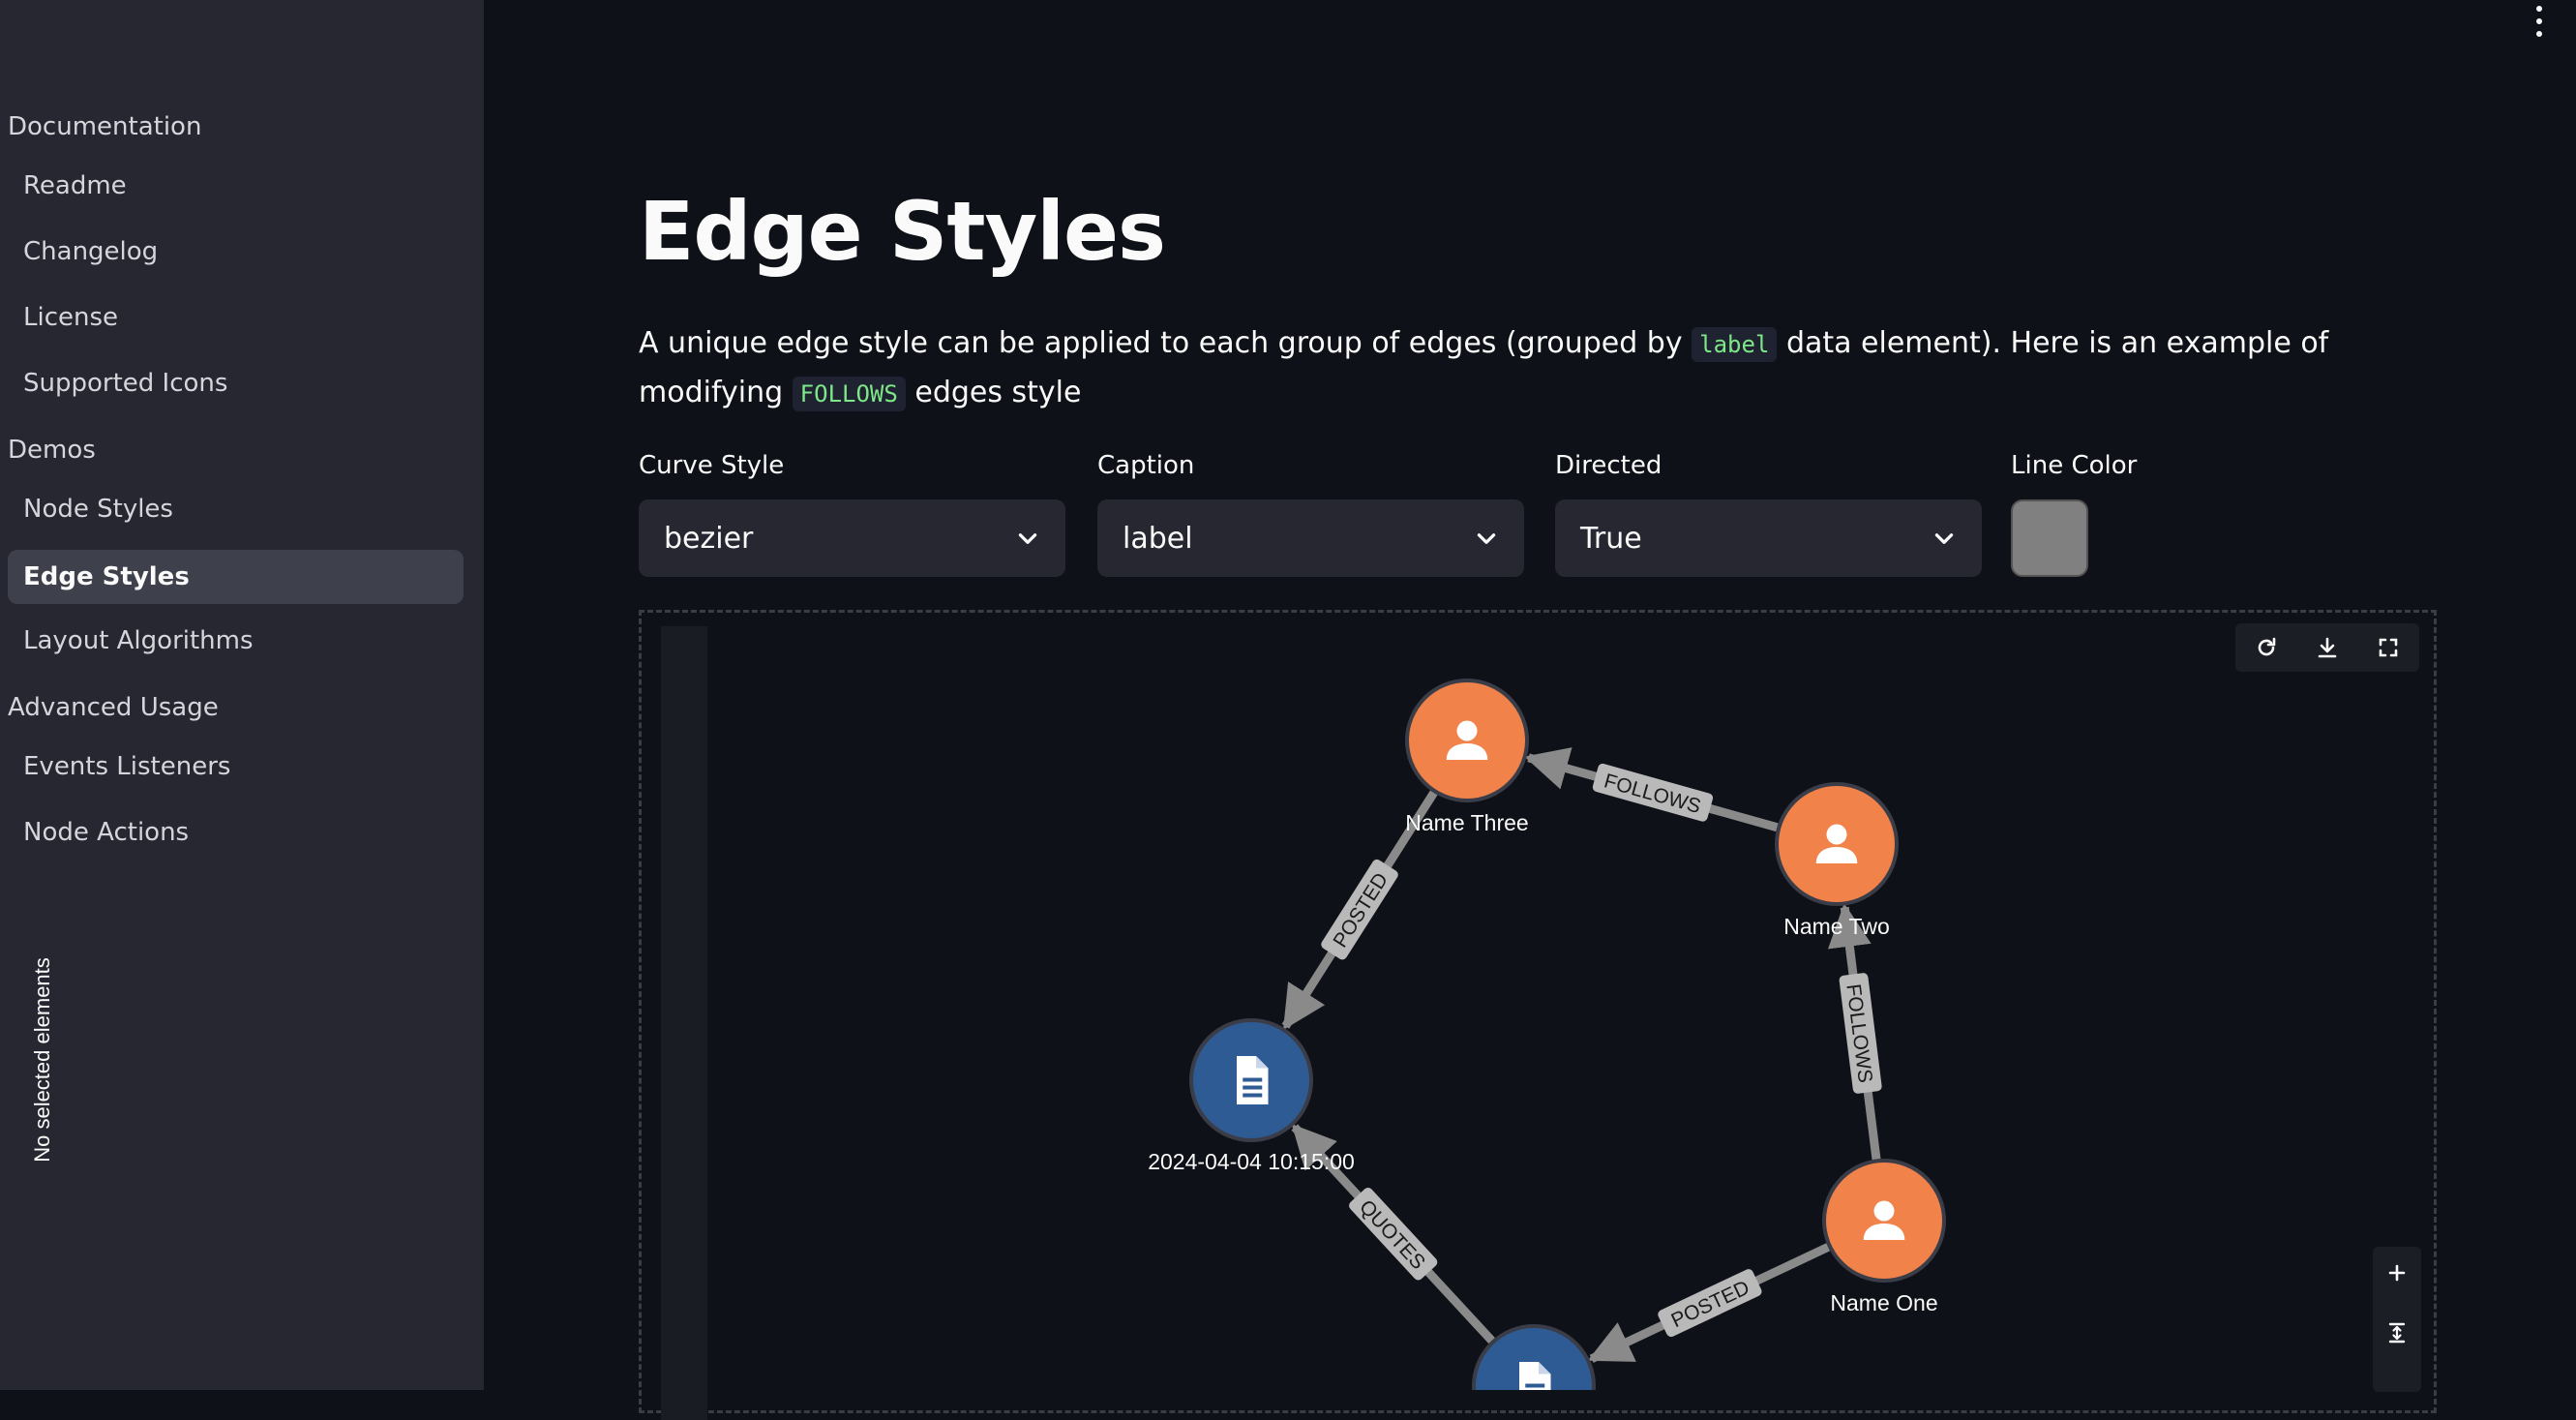 This screenshot has width=2576, height=1420. I want to click on node-label: Name Three, so click(1466, 823).